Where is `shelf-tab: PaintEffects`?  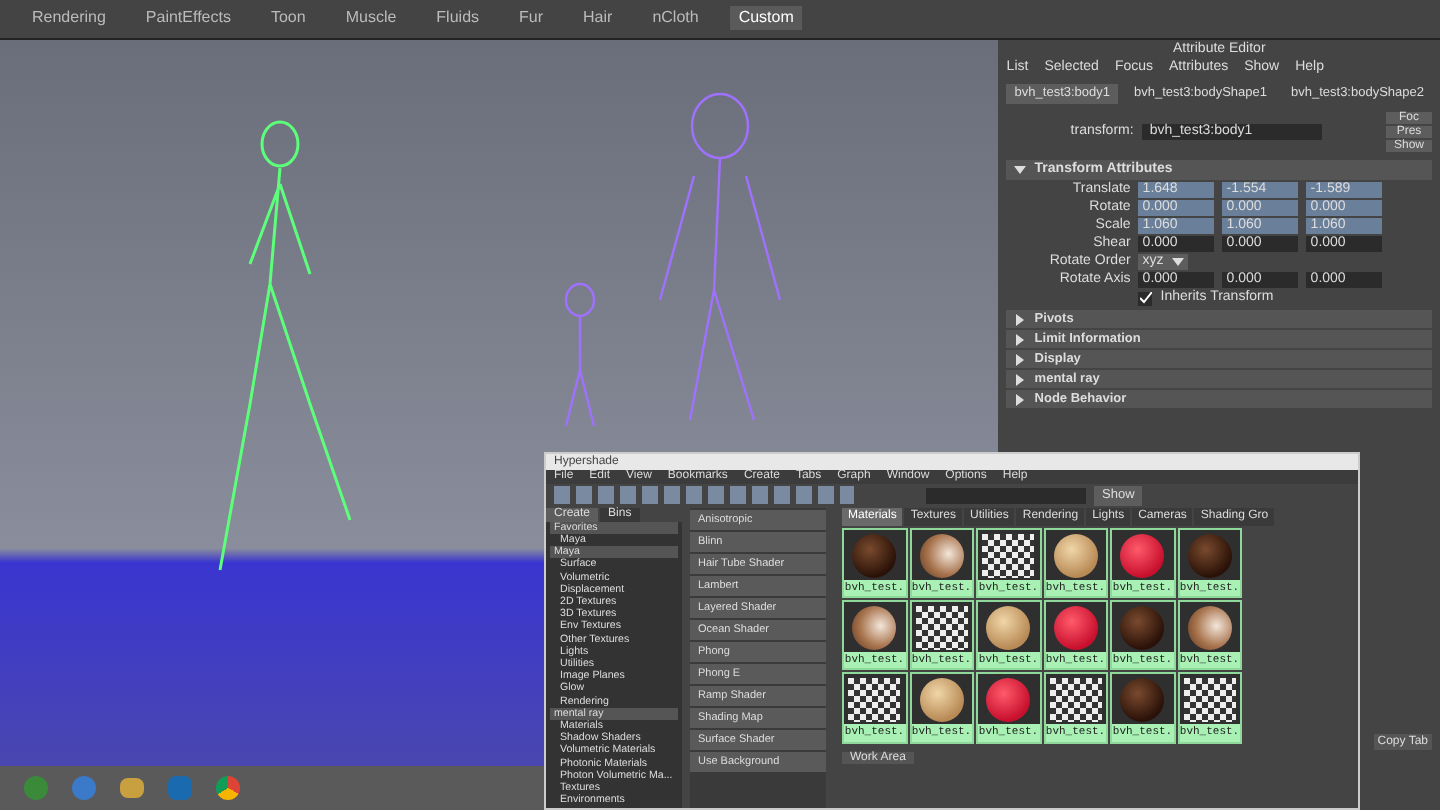
shelf-tab: PaintEffects is located at coordinates (188, 18).